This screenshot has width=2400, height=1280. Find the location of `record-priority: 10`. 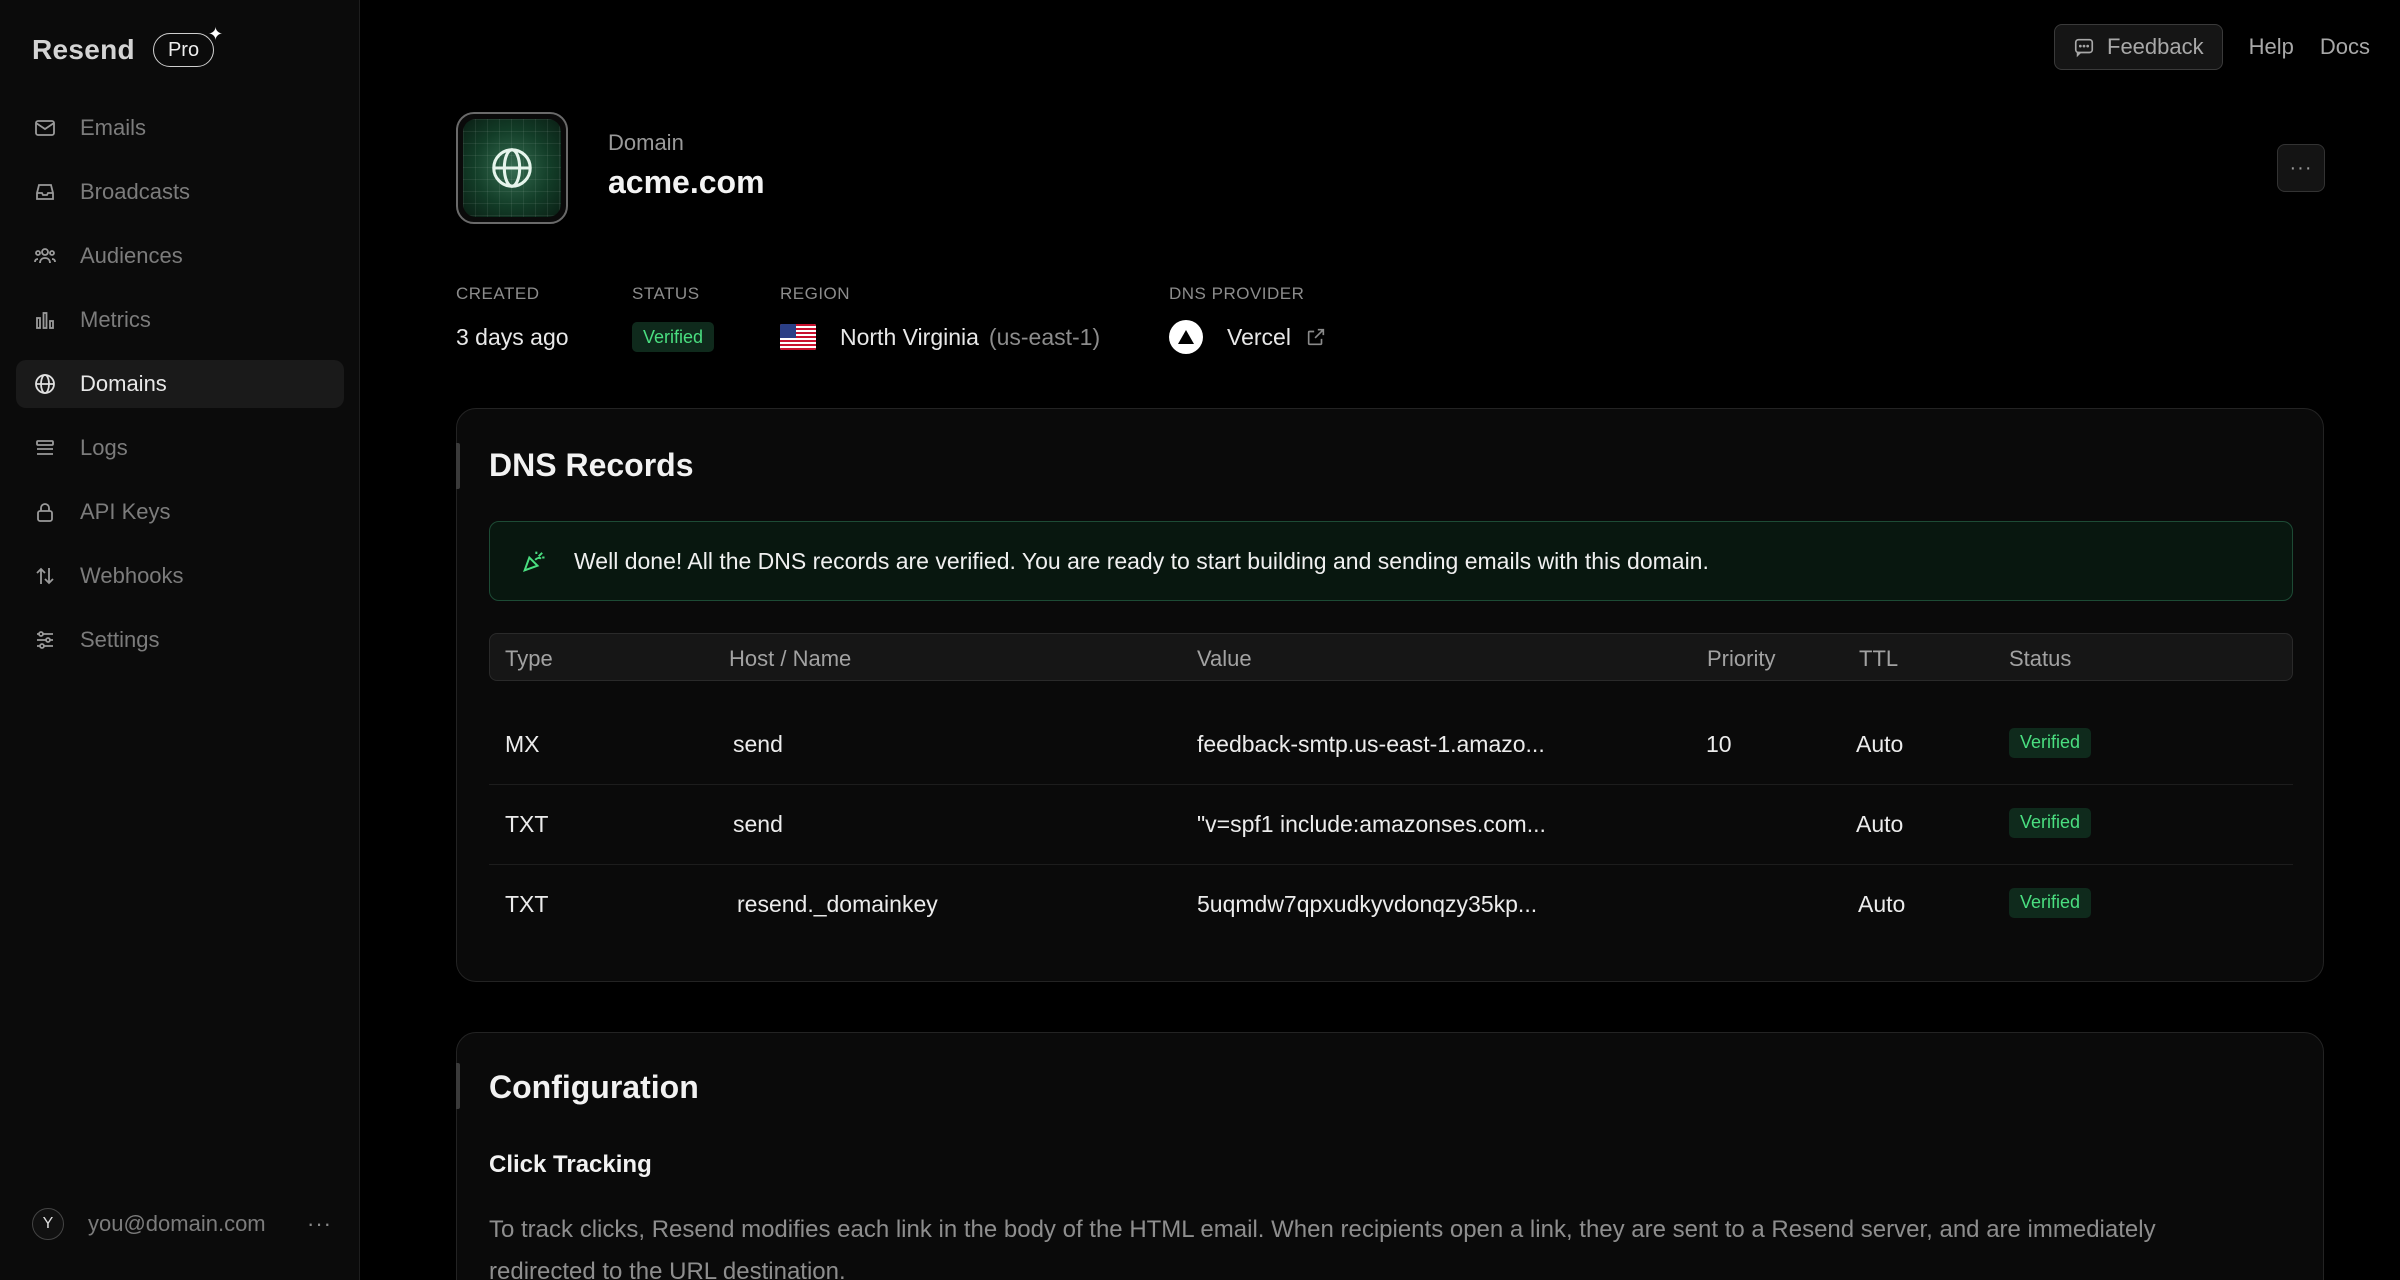

record-priority: 10 is located at coordinates (1719, 744).